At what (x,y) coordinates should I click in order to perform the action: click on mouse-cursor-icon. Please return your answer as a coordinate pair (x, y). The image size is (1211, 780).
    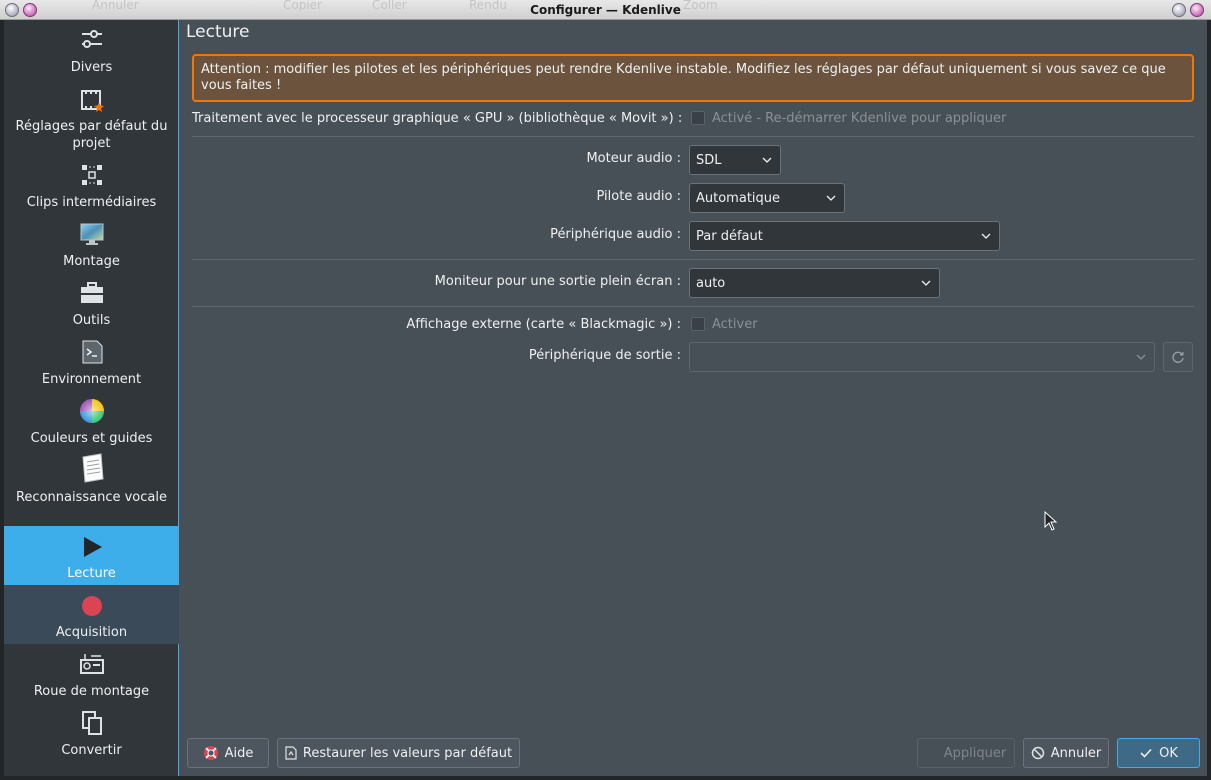
    Looking at the image, I should click on (1051, 521).